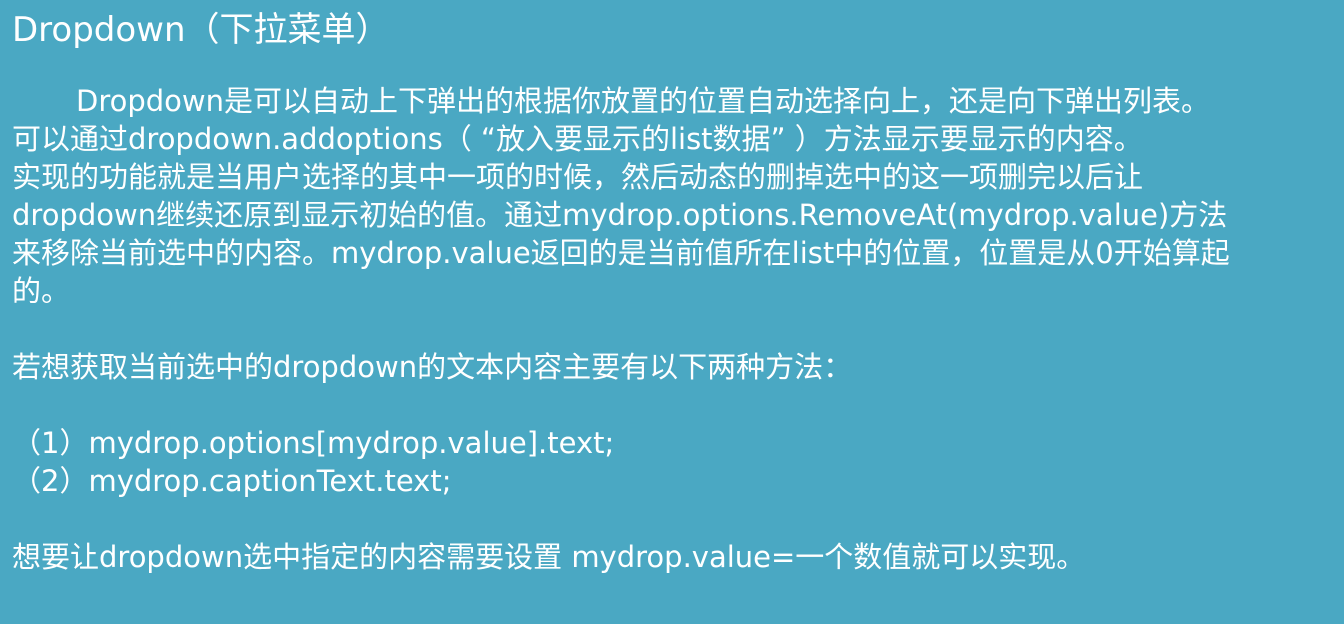 This screenshot has width=1344, height=624. I want to click on paragraph-1-line-3: 实现的功能就是当用户选择的其中一项的时候，然后动态的删掉选中的这一项删完以后让, so click(578, 177).